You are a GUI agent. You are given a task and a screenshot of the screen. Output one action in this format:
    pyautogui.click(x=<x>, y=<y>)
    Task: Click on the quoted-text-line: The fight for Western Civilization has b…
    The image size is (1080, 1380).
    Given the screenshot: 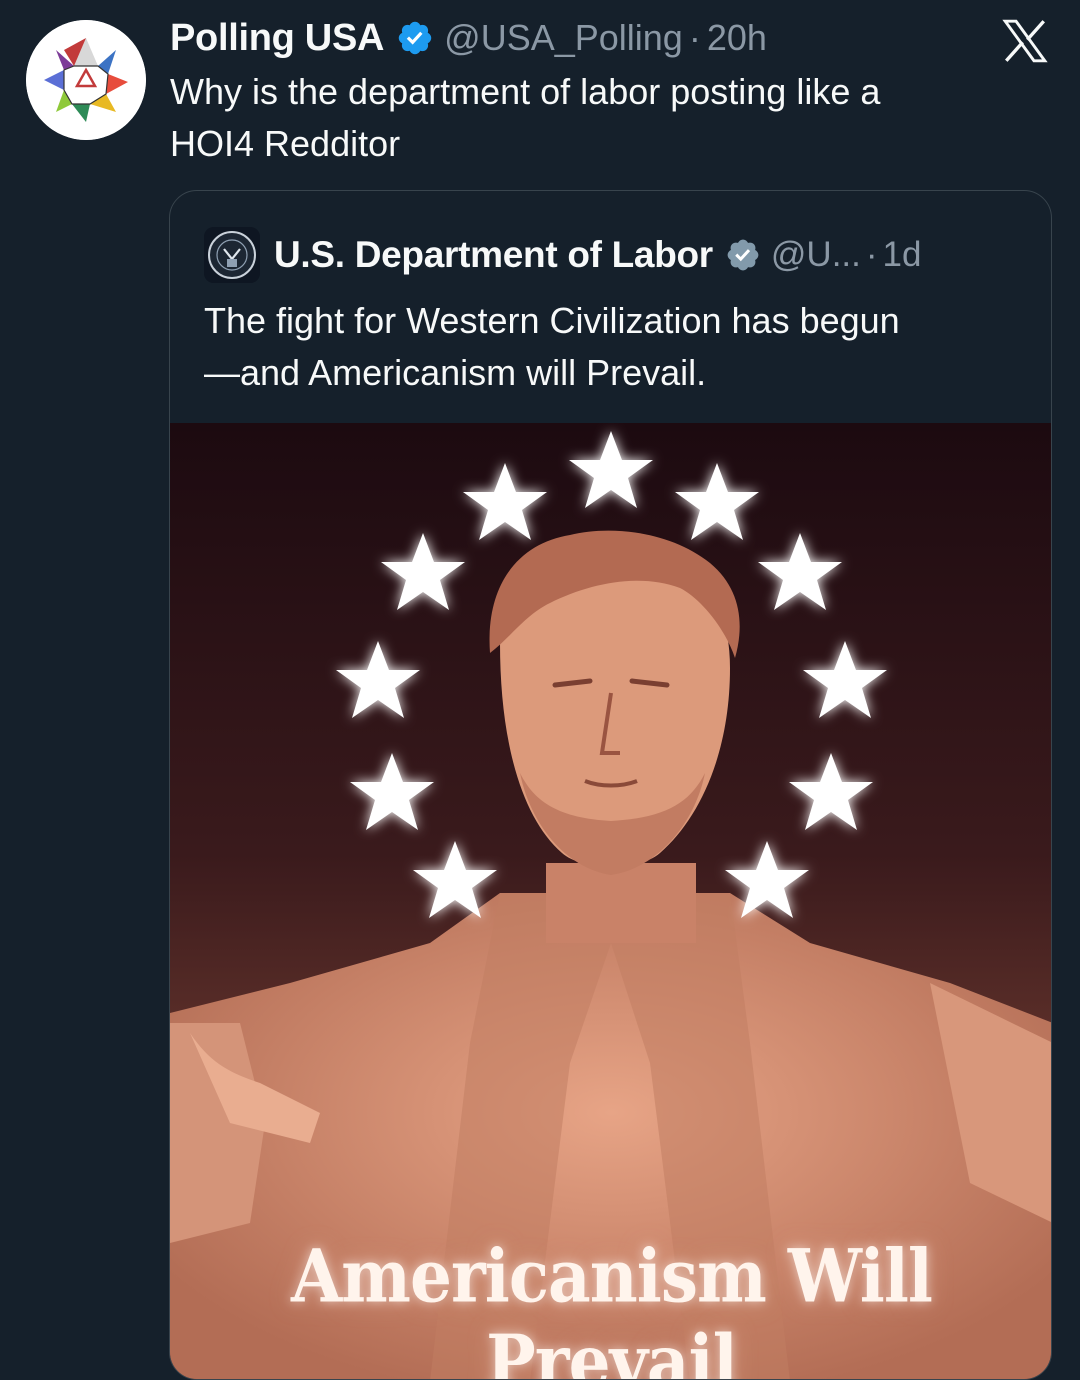 What is the action you would take?
    pyautogui.click(x=552, y=320)
    